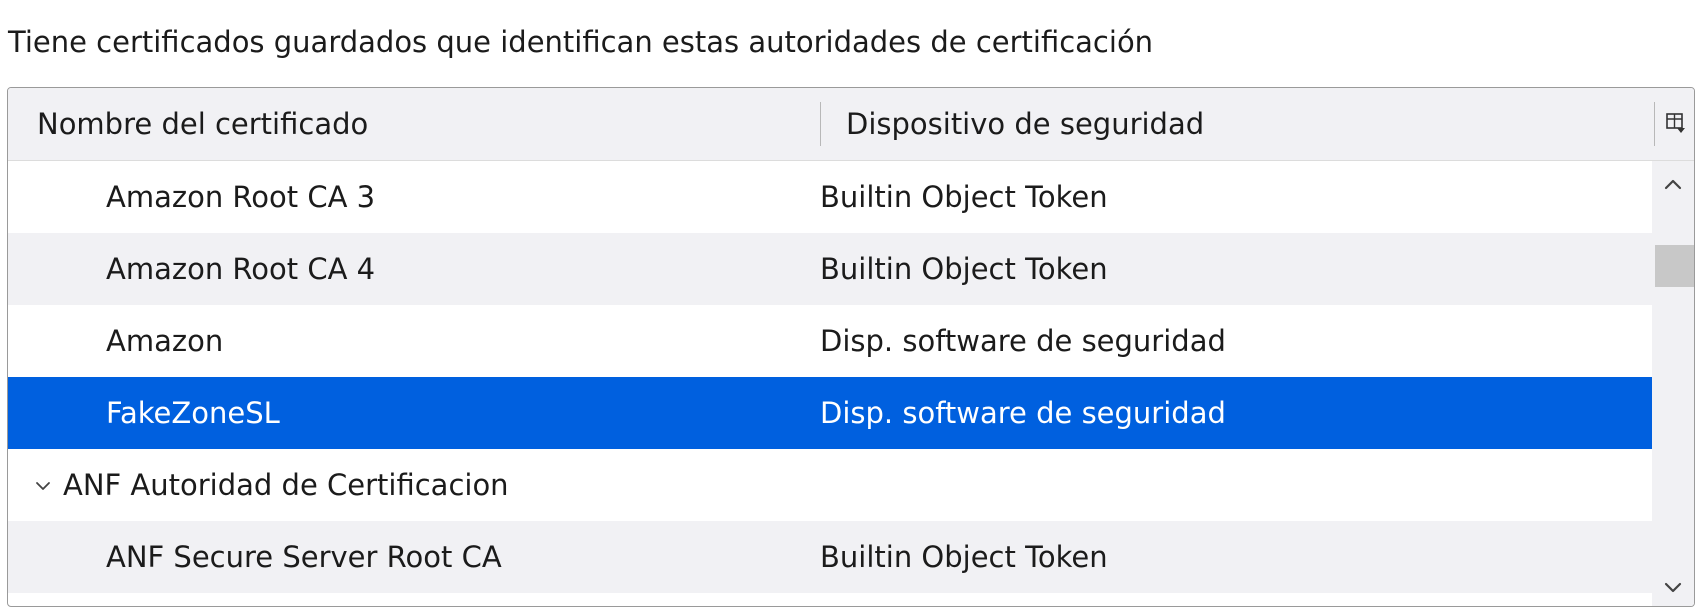 The image size is (1701, 613). I want to click on tree-row: FakeZoneSL Disp. software de seguridad, so click(830, 413).